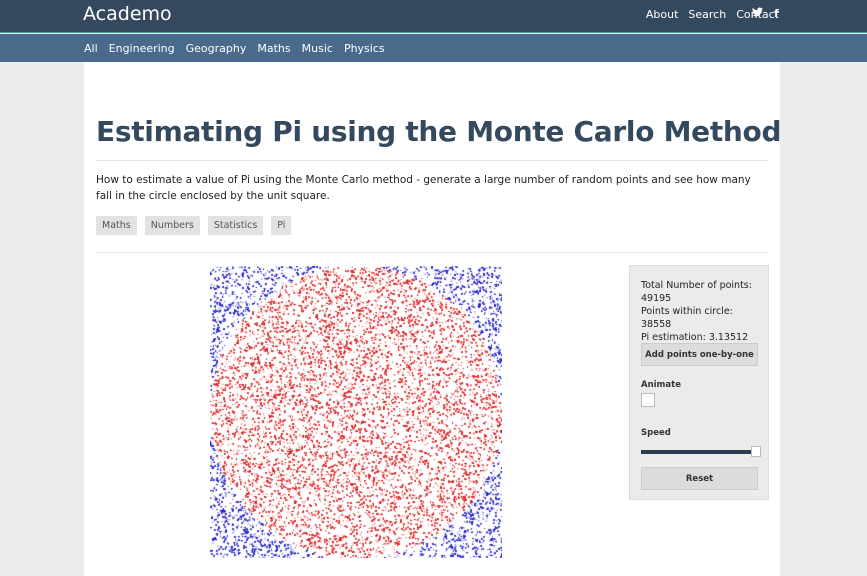 Image resolution: width=867 pixels, height=576 pixels. Describe the element at coordinates (172, 225) in the screenshot. I see `tag-numbers: Numbers` at that location.